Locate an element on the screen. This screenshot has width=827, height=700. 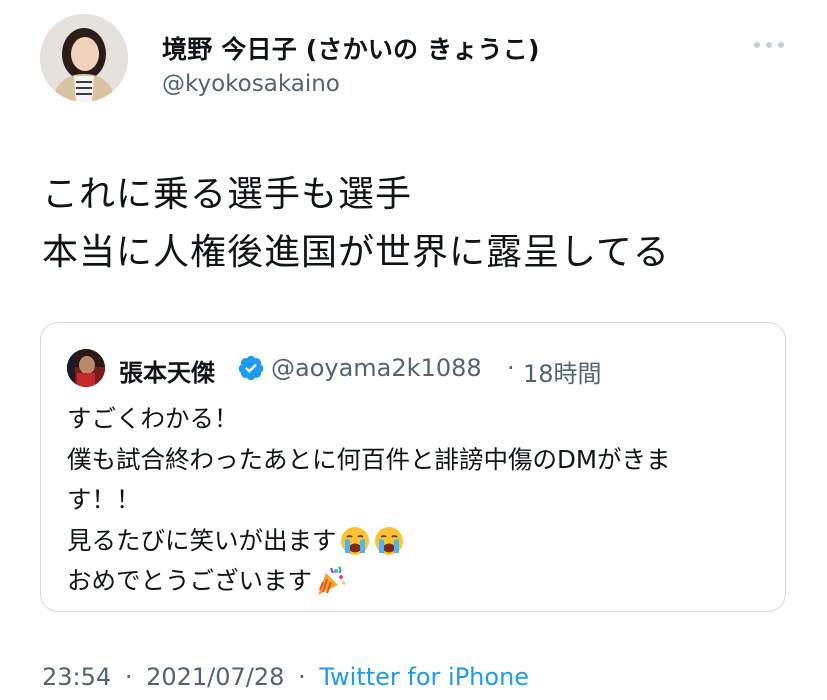
quoted-handle: @aoyama2k1088 is located at coordinates (376, 368).